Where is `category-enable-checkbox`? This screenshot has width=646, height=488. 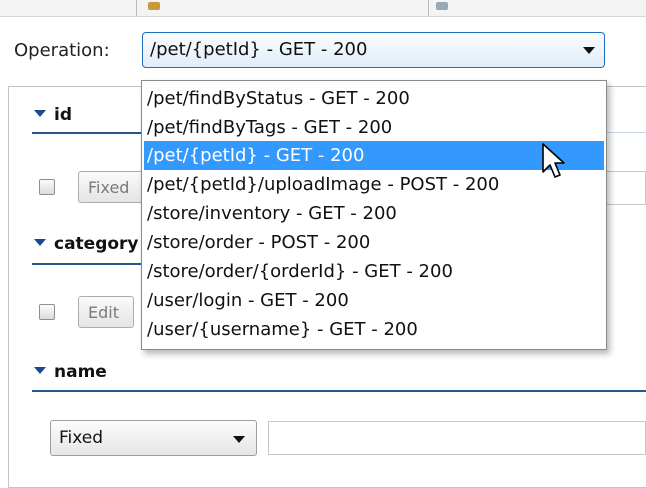 category-enable-checkbox is located at coordinates (47, 312).